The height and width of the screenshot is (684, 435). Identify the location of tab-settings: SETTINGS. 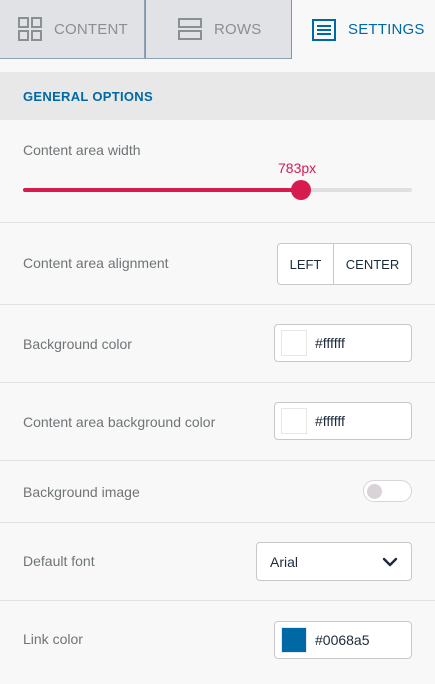
(363, 29).